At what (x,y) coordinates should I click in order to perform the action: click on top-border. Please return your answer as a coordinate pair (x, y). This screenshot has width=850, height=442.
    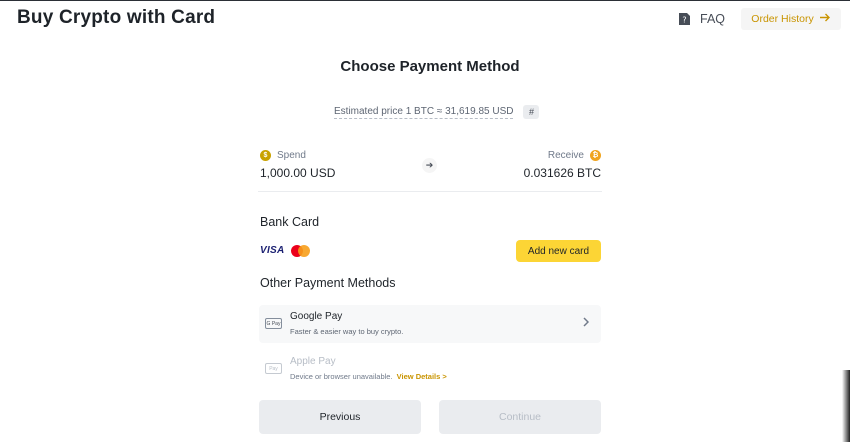
    Looking at the image, I should click on (425, 0).